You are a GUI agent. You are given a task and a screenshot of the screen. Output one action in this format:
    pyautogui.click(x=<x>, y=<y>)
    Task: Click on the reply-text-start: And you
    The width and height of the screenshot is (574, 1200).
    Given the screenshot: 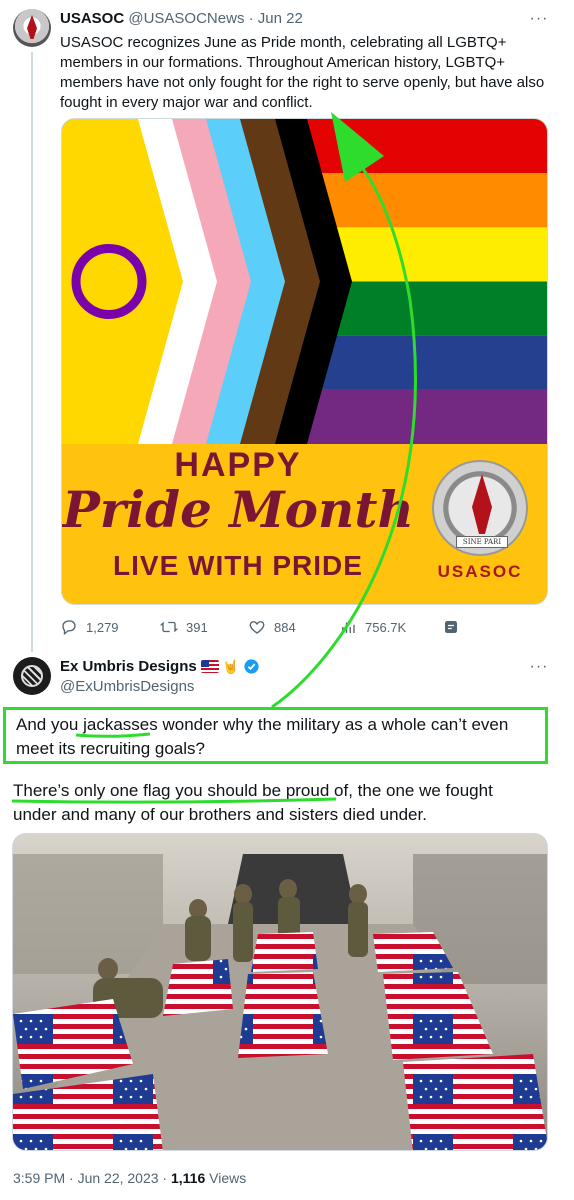 What is the action you would take?
    pyautogui.click(x=50, y=724)
    